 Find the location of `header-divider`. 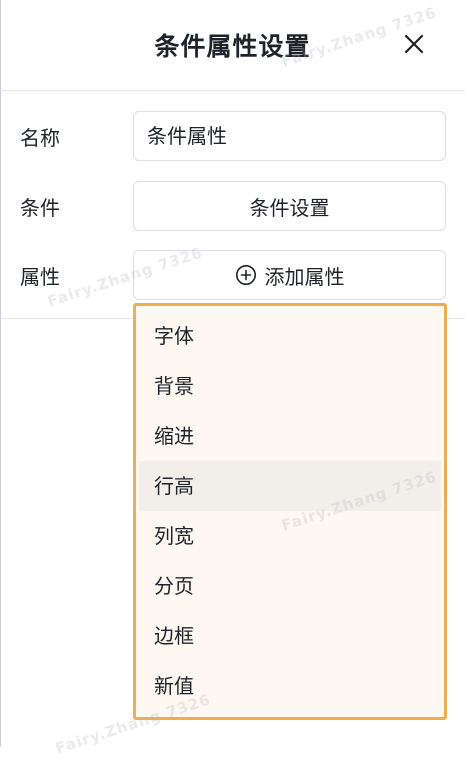

header-divider is located at coordinates (232, 90).